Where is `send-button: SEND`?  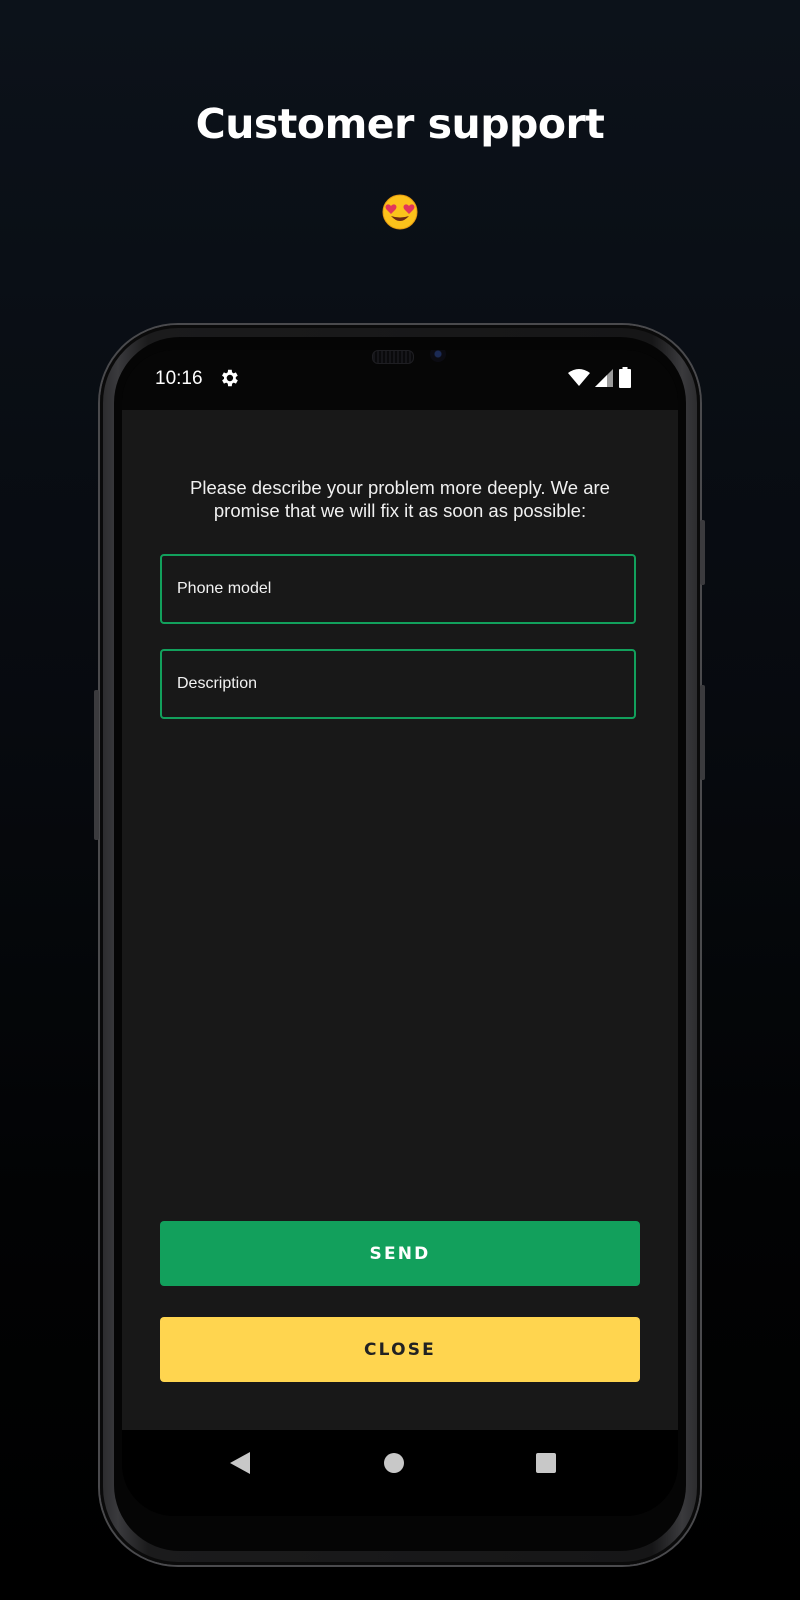 send-button: SEND is located at coordinates (400, 1253).